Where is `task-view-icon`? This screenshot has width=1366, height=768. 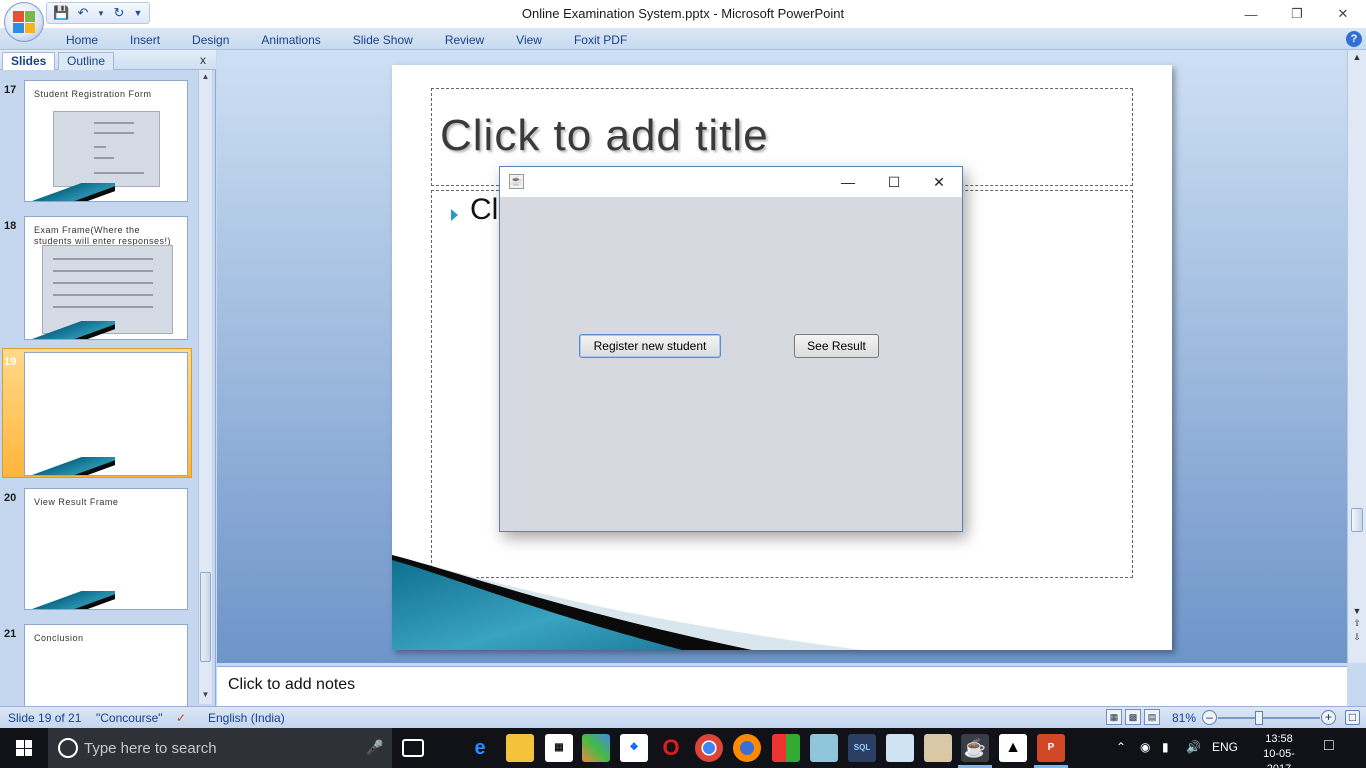
task-view-icon is located at coordinates (413, 748).